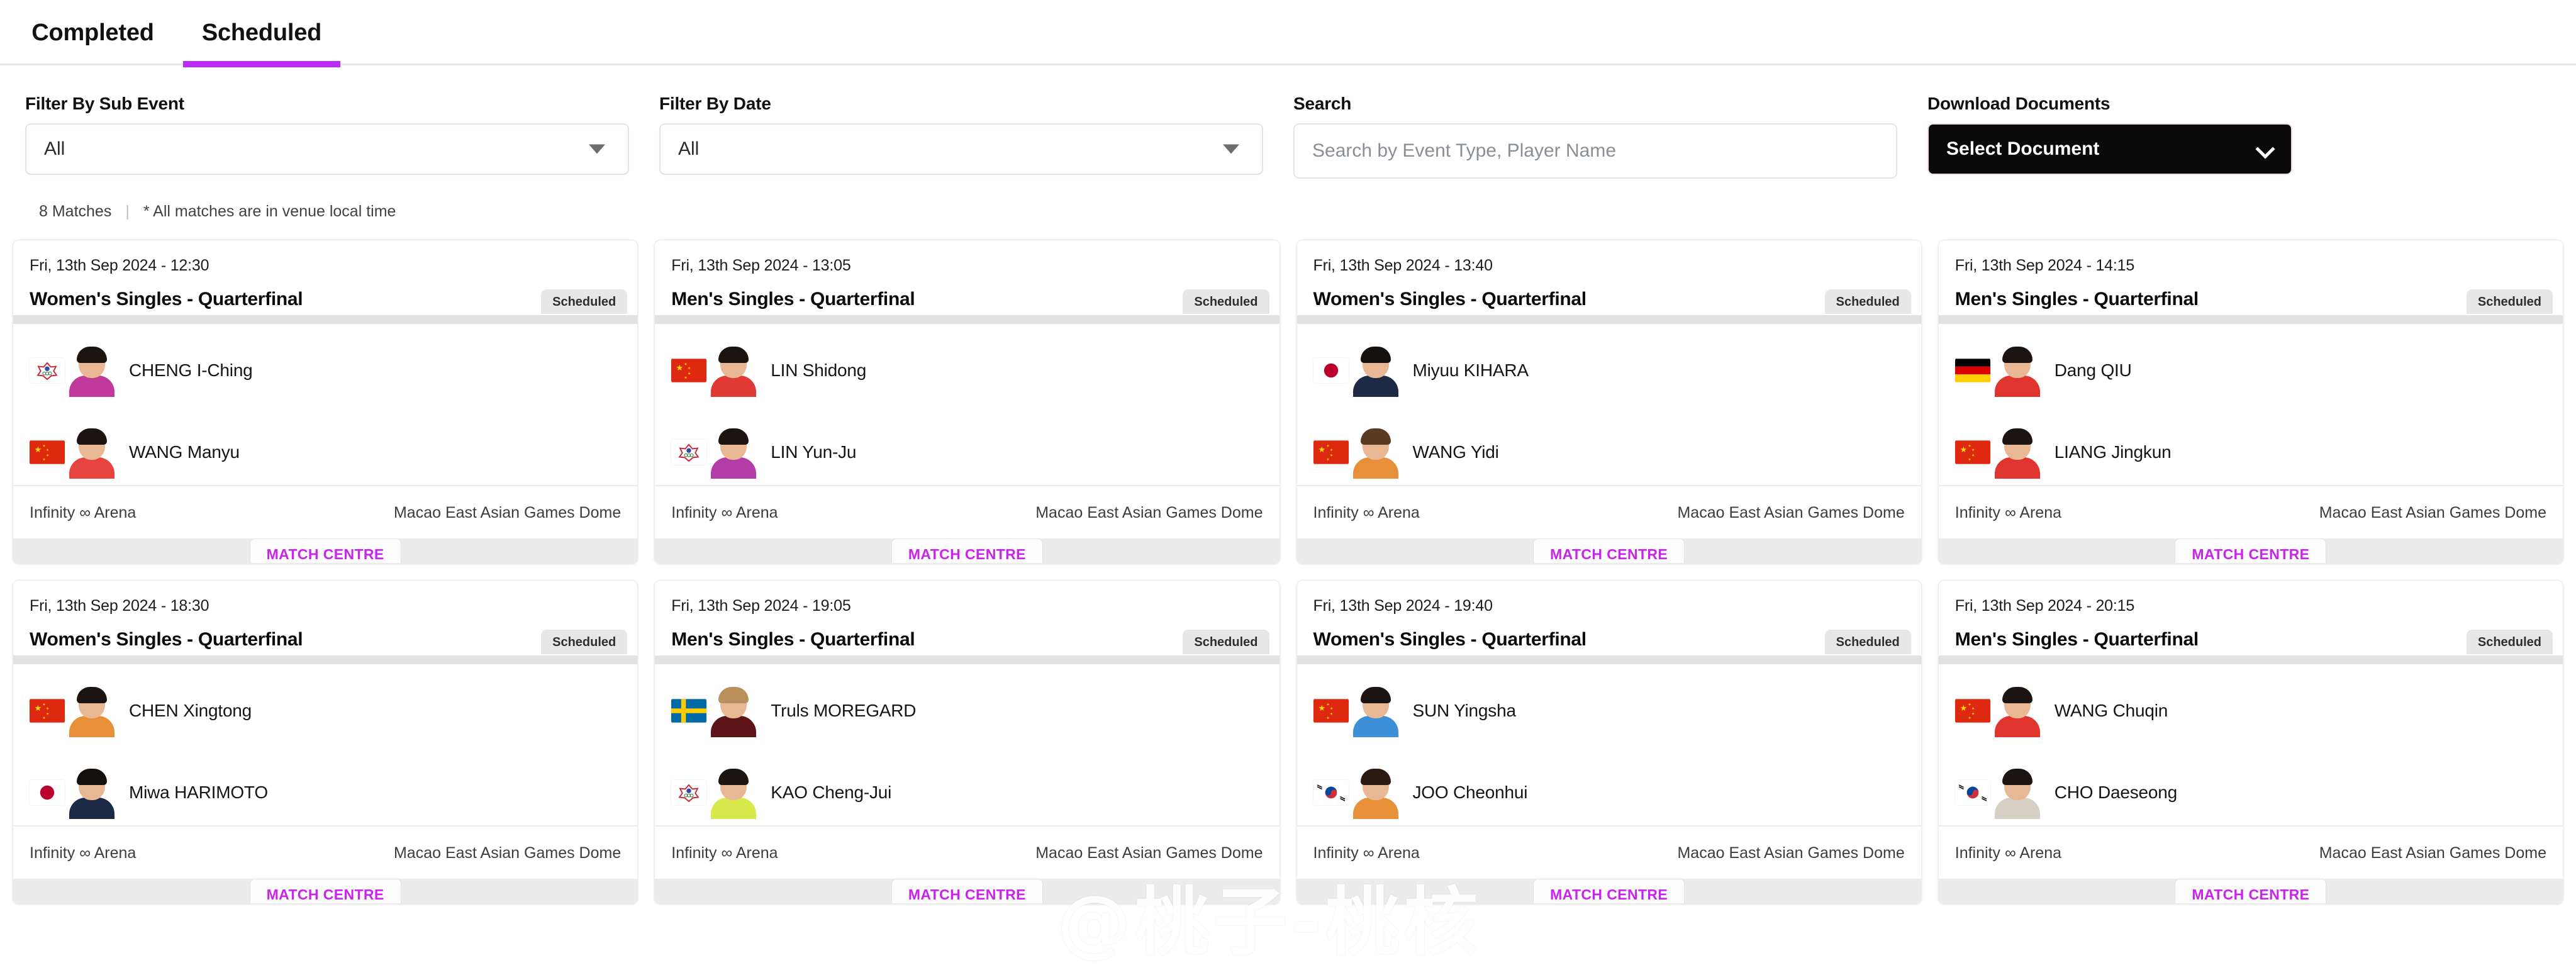 This screenshot has width=2576, height=975. I want to click on player-row: KAO Cheng-Jui, so click(967, 792).